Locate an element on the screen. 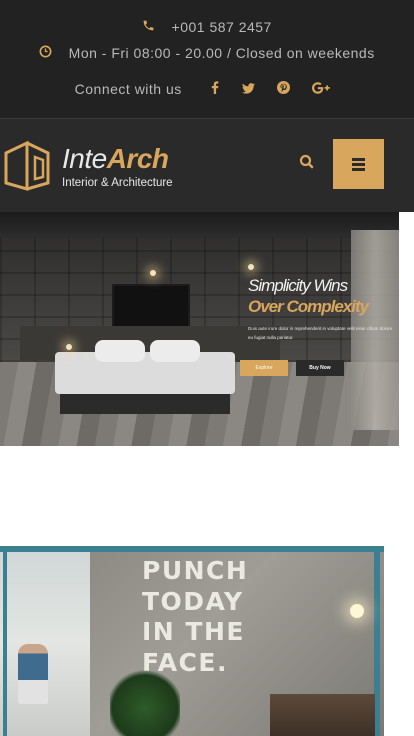  feature-plant is located at coordinates (145, 701).